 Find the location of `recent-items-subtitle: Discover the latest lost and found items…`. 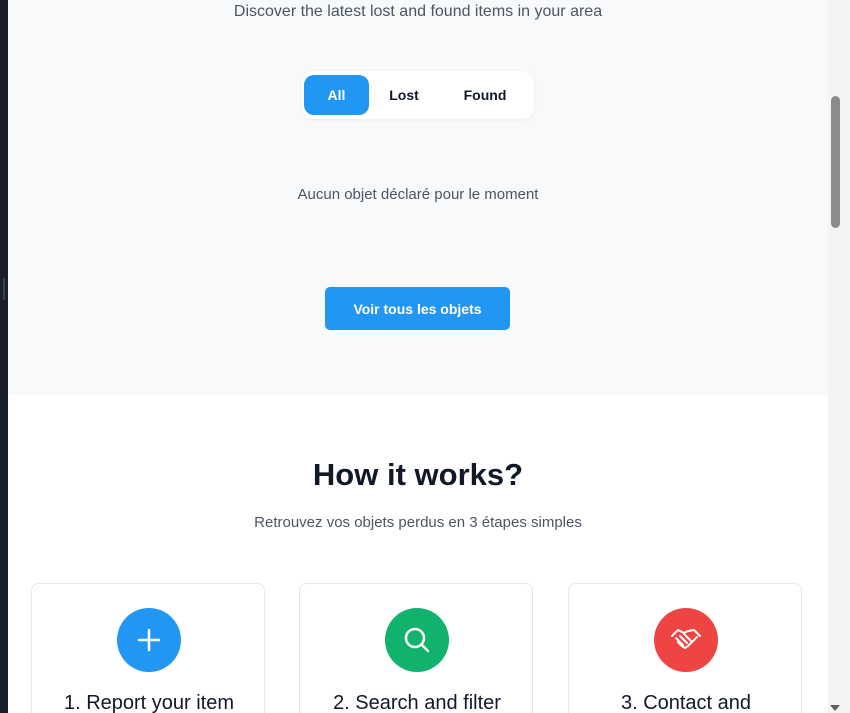

recent-items-subtitle: Discover the latest lost and found items… is located at coordinates (418, 11).